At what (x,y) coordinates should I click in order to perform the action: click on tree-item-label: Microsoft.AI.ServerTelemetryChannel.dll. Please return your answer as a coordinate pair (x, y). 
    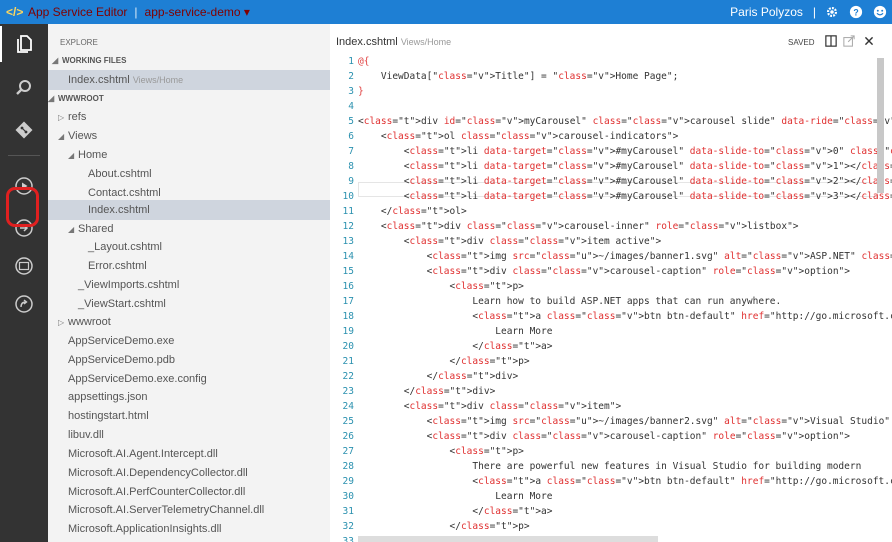
    Looking at the image, I should click on (166, 510).